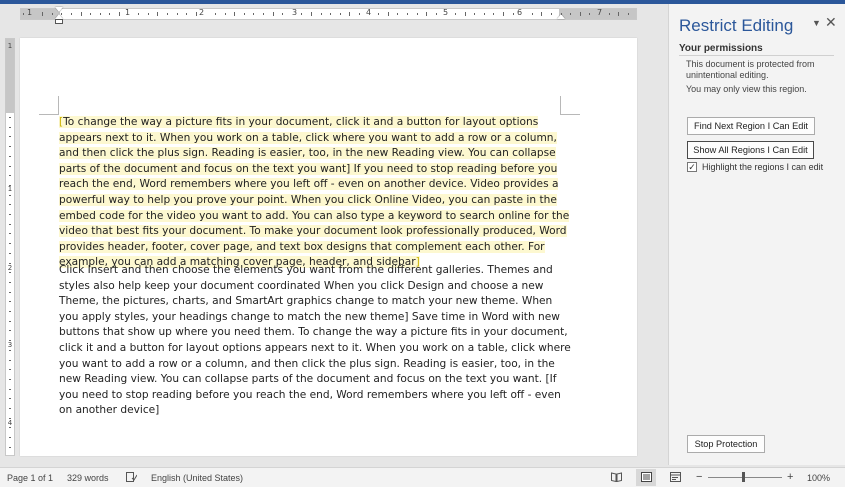 This screenshot has height=487, width=845. What do you see at coordinates (616, 477) in the screenshot?
I see `read-mode-icon` at bounding box center [616, 477].